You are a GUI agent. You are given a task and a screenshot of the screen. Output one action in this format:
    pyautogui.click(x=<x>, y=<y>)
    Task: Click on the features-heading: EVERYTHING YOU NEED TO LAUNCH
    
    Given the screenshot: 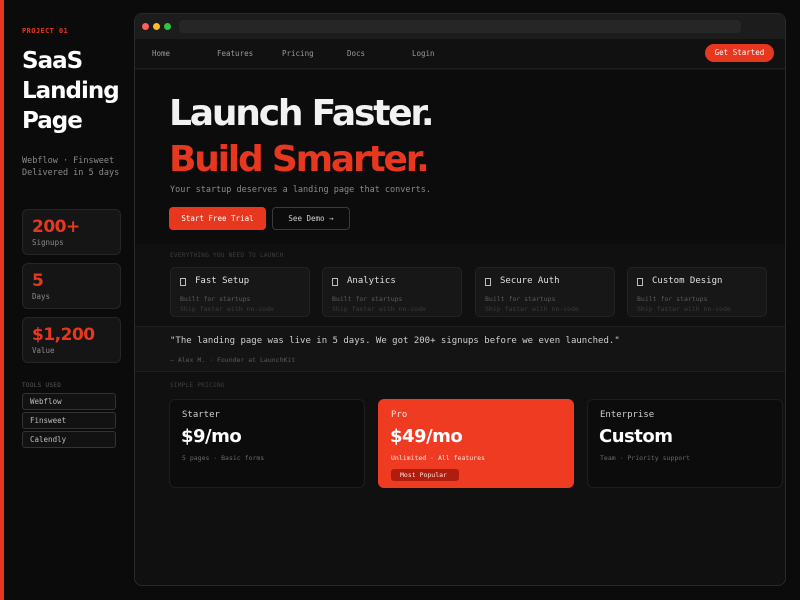 What is the action you would take?
    pyautogui.click(x=227, y=255)
    